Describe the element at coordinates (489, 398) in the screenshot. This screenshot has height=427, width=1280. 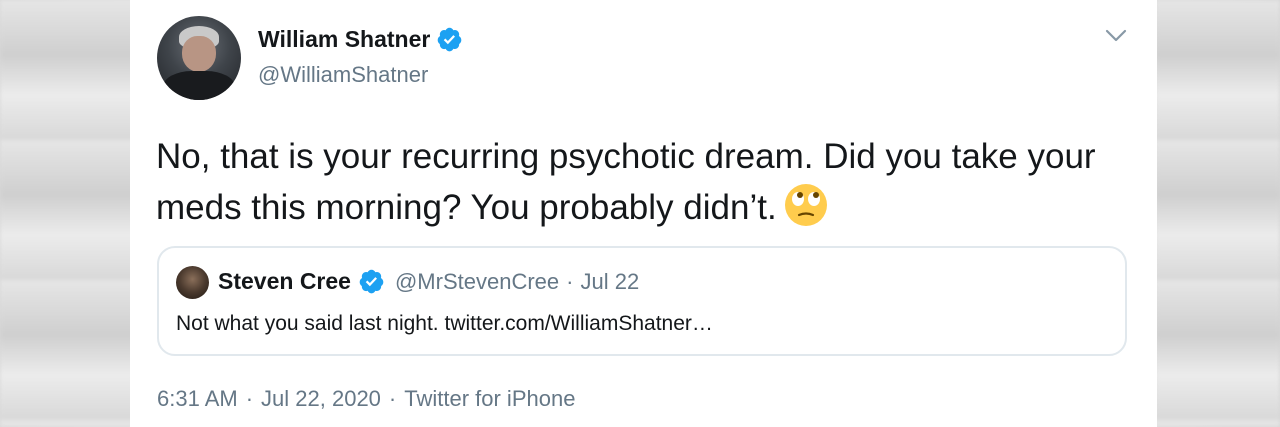
I see `tweet-source: Twitter for iPhone` at that location.